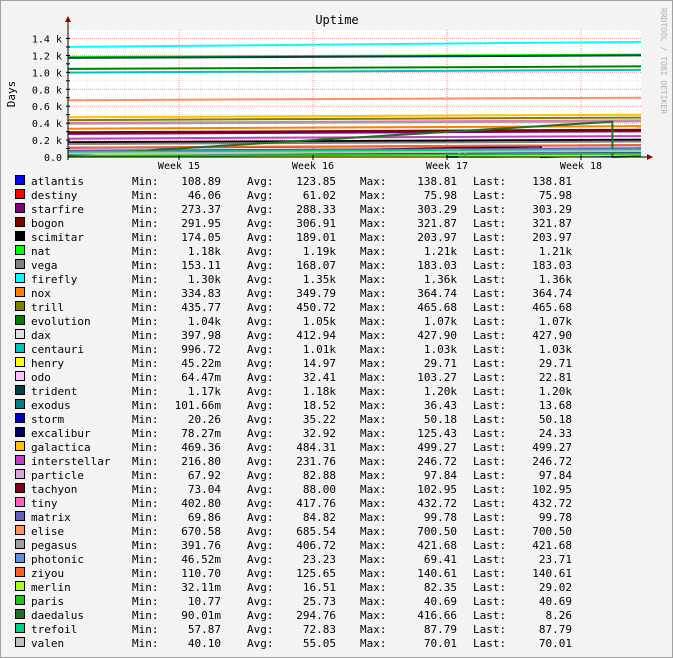 The height and width of the screenshot is (658, 673). What do you see at coordinates (201, 531) in the screenshot?
I see `min-value: 670.58` at bounding box center [201, 531].